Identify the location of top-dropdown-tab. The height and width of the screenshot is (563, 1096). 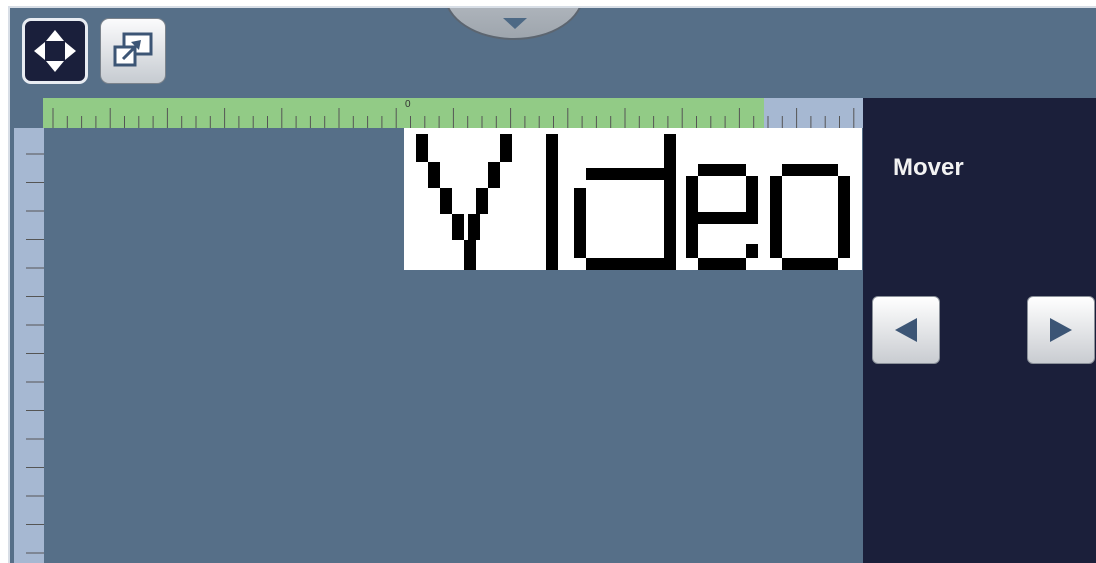
(514, 24).